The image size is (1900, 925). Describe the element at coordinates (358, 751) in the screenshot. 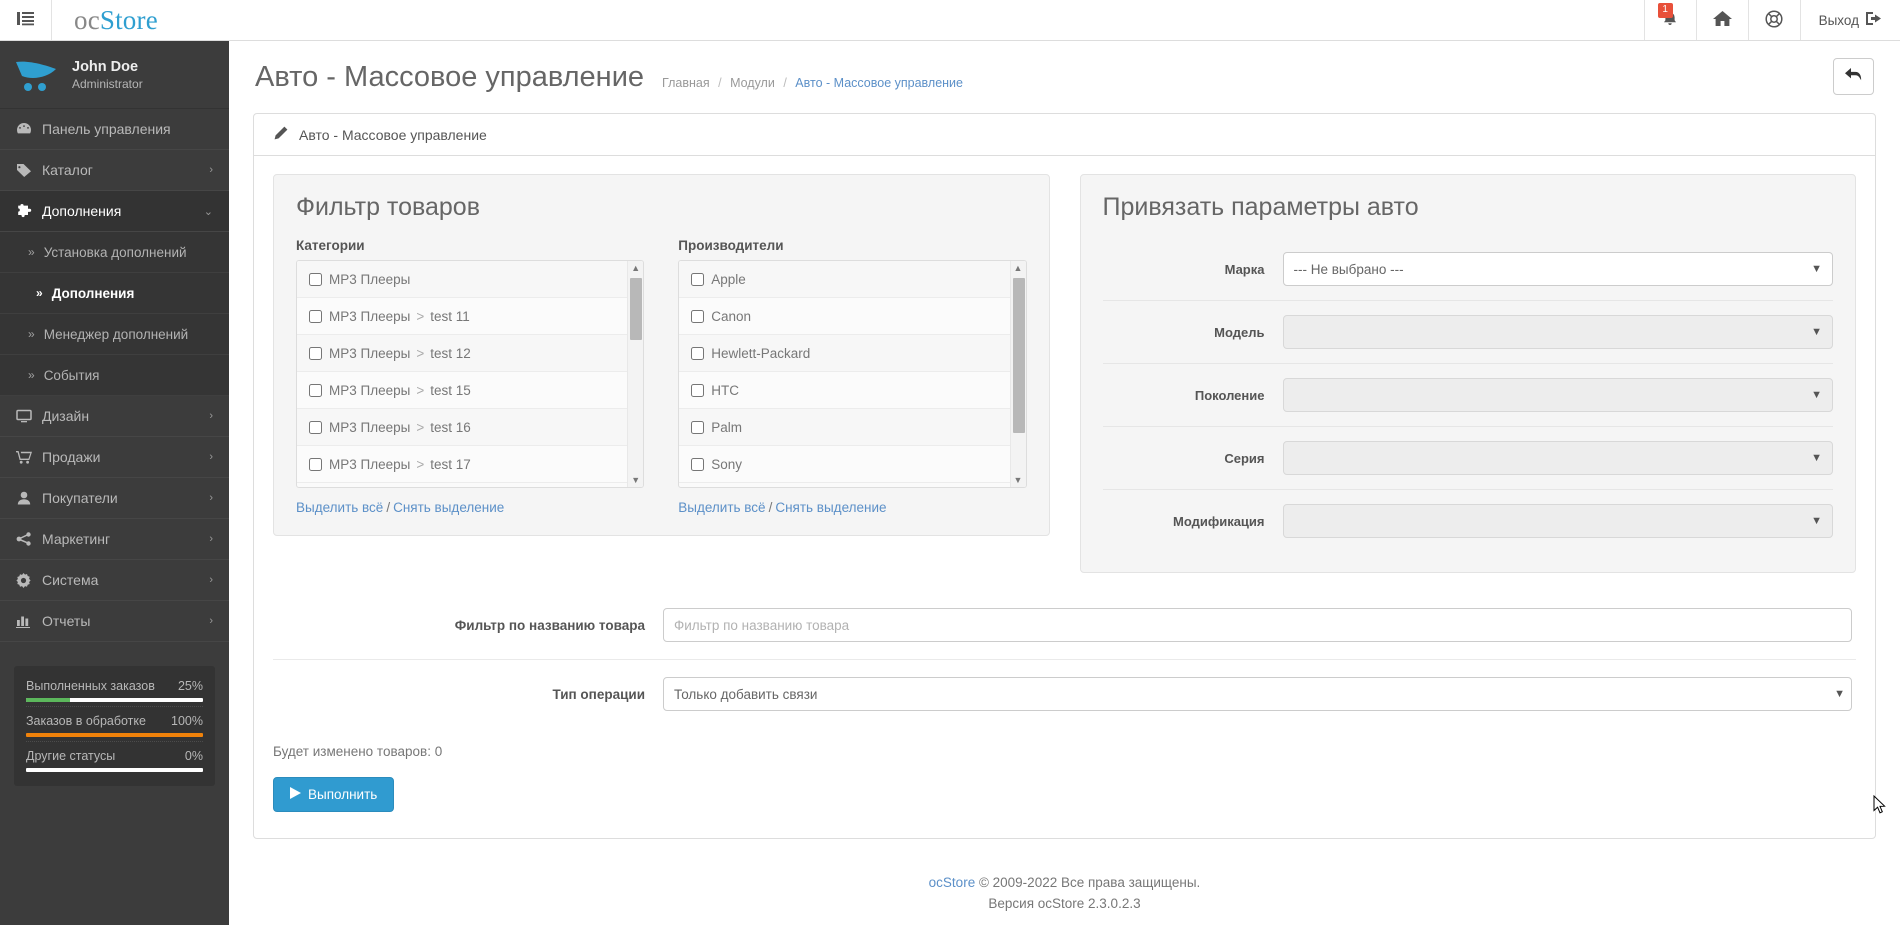

I see `changed-products-note: Будет изменено товаров: 0` at that location.